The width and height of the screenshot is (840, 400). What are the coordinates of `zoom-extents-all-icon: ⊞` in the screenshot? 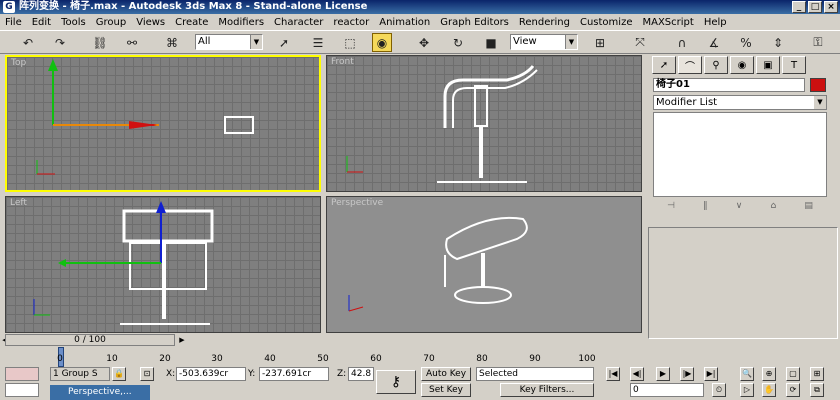 It's located at (817, 374).